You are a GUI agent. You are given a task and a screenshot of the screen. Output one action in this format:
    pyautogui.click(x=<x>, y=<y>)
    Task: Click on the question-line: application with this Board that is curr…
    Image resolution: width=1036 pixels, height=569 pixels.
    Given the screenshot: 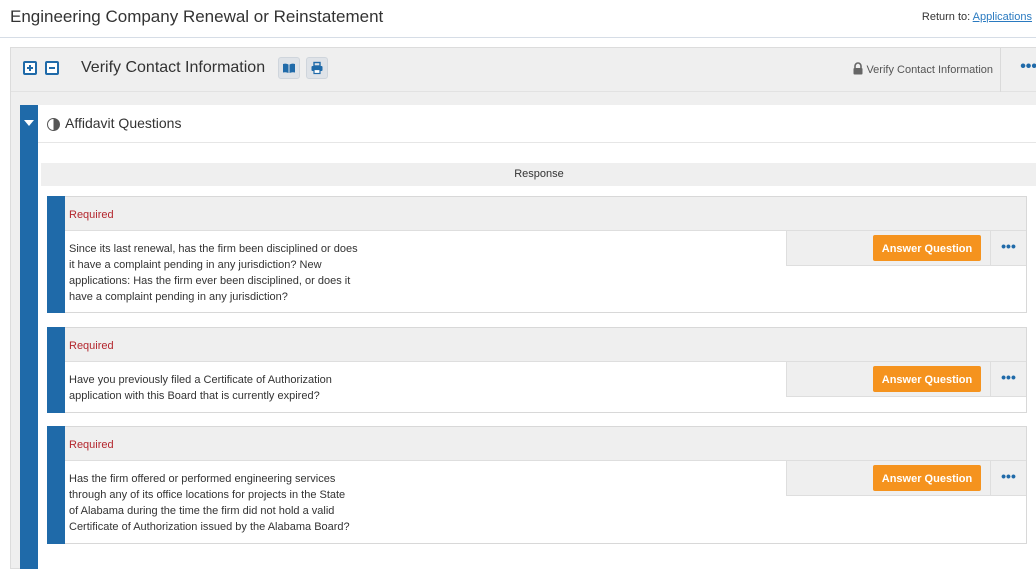 What is the action you would take?
    pyautogui.click(x=194, y=396)
    